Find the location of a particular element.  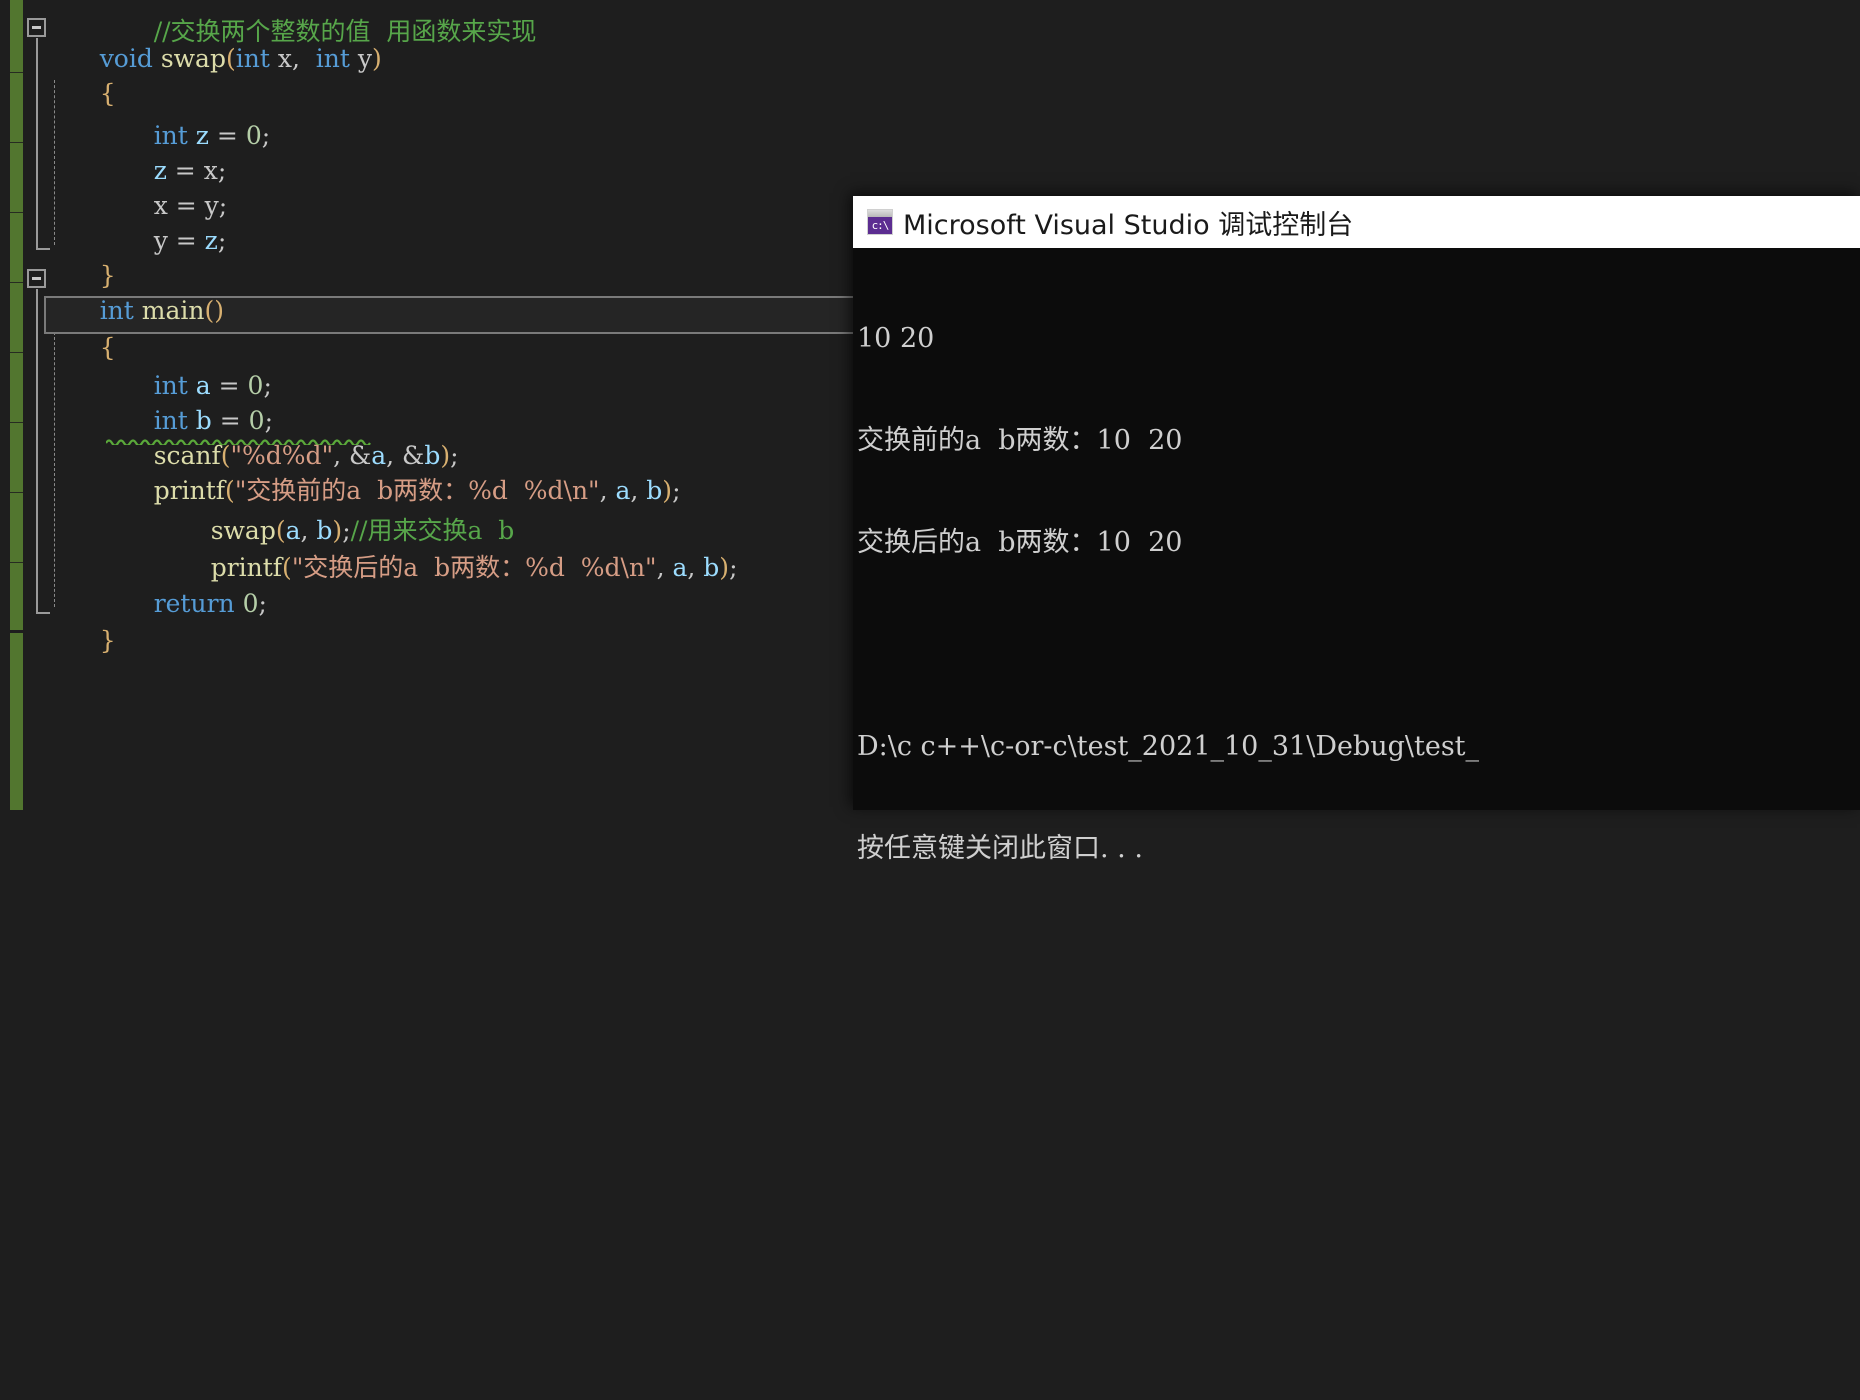

code-line-swap-open-brace: { is located at coordinates (956, 74).